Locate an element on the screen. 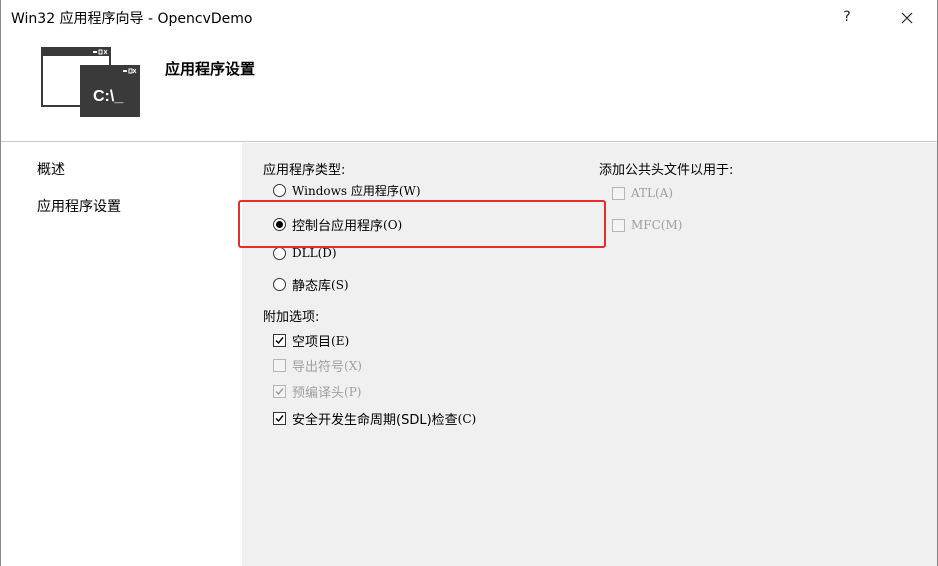 This screenshot has width=938, height=566. option-label: ATL is located at coordinates (643, 193).